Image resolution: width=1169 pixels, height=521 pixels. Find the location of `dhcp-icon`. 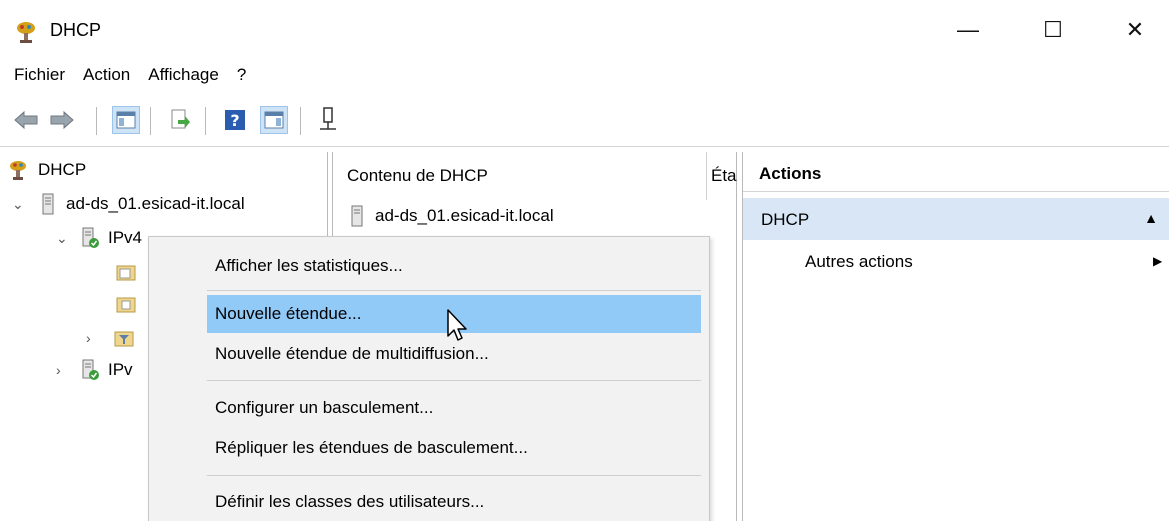

dhcp-icon is located at coordinates (18, 170).